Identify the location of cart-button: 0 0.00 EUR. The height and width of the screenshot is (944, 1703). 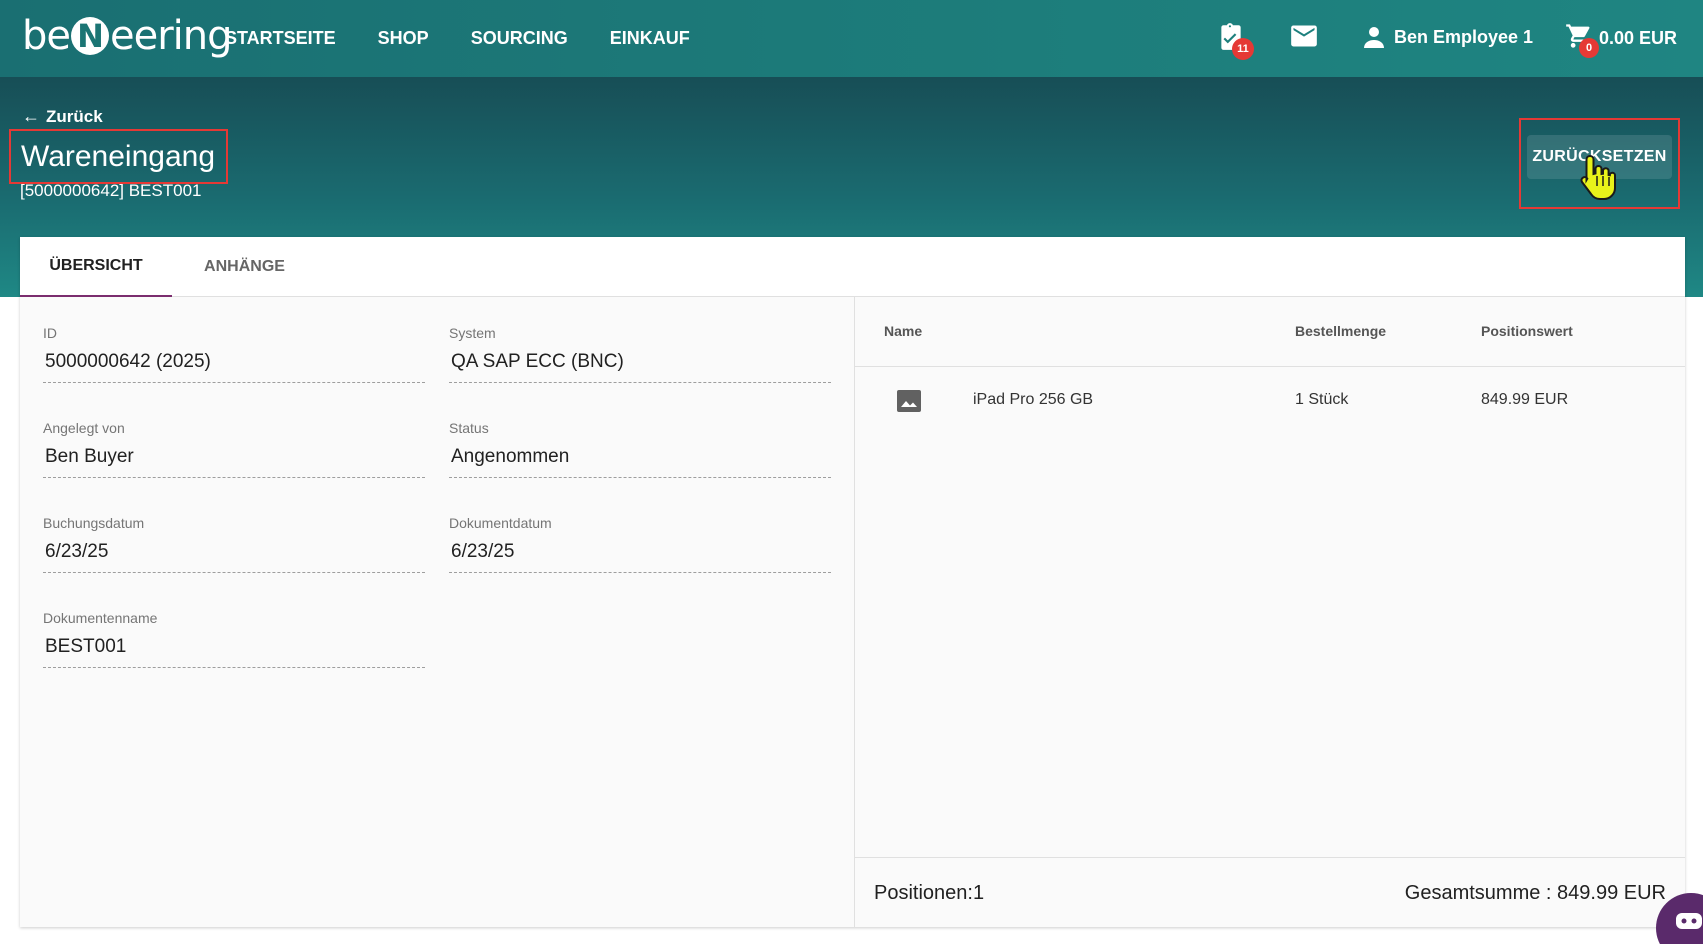
(1621, 40).